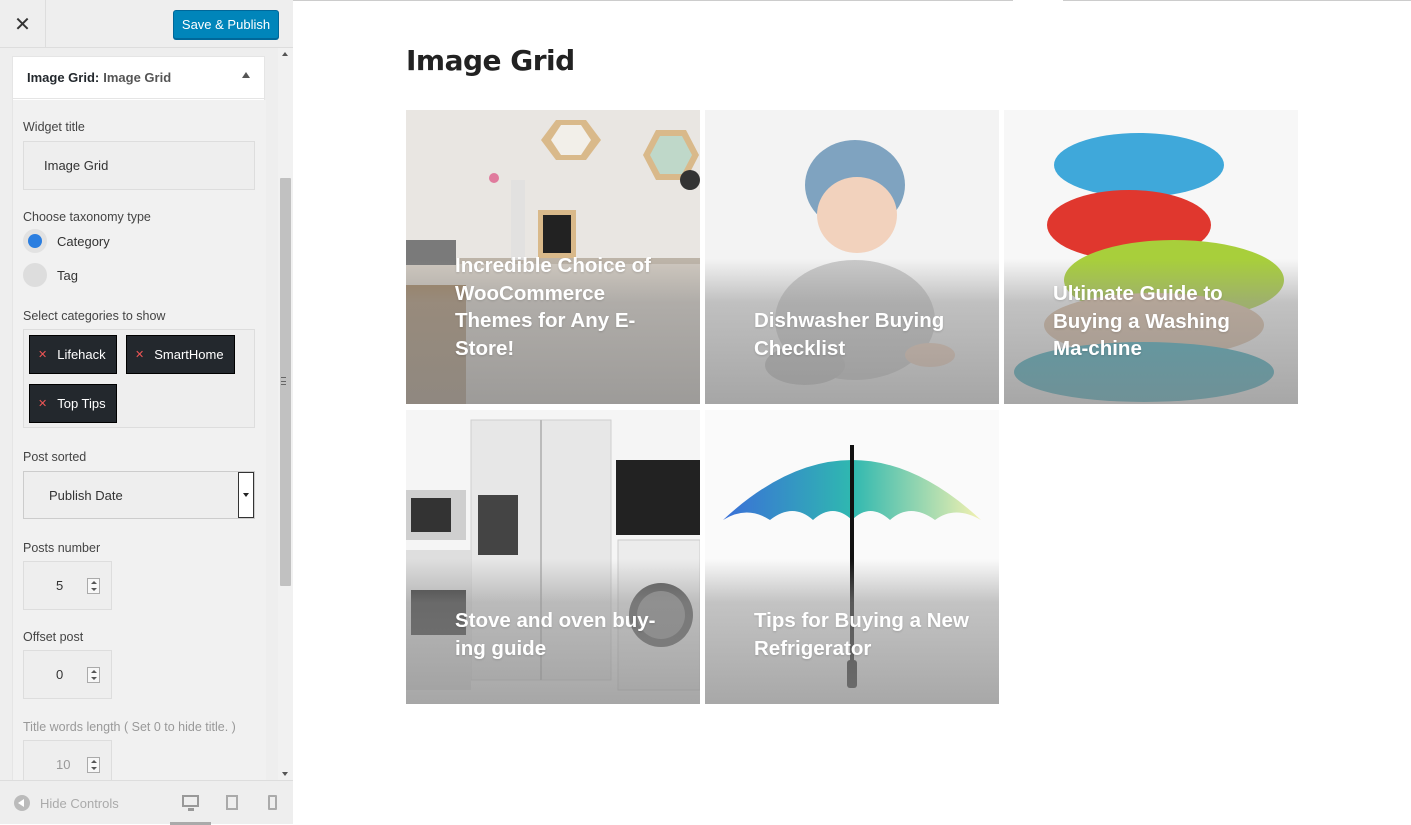  Describe the element at coordinates (63, 764) in the screenshot. I see `title-words-value: 10` at that location.